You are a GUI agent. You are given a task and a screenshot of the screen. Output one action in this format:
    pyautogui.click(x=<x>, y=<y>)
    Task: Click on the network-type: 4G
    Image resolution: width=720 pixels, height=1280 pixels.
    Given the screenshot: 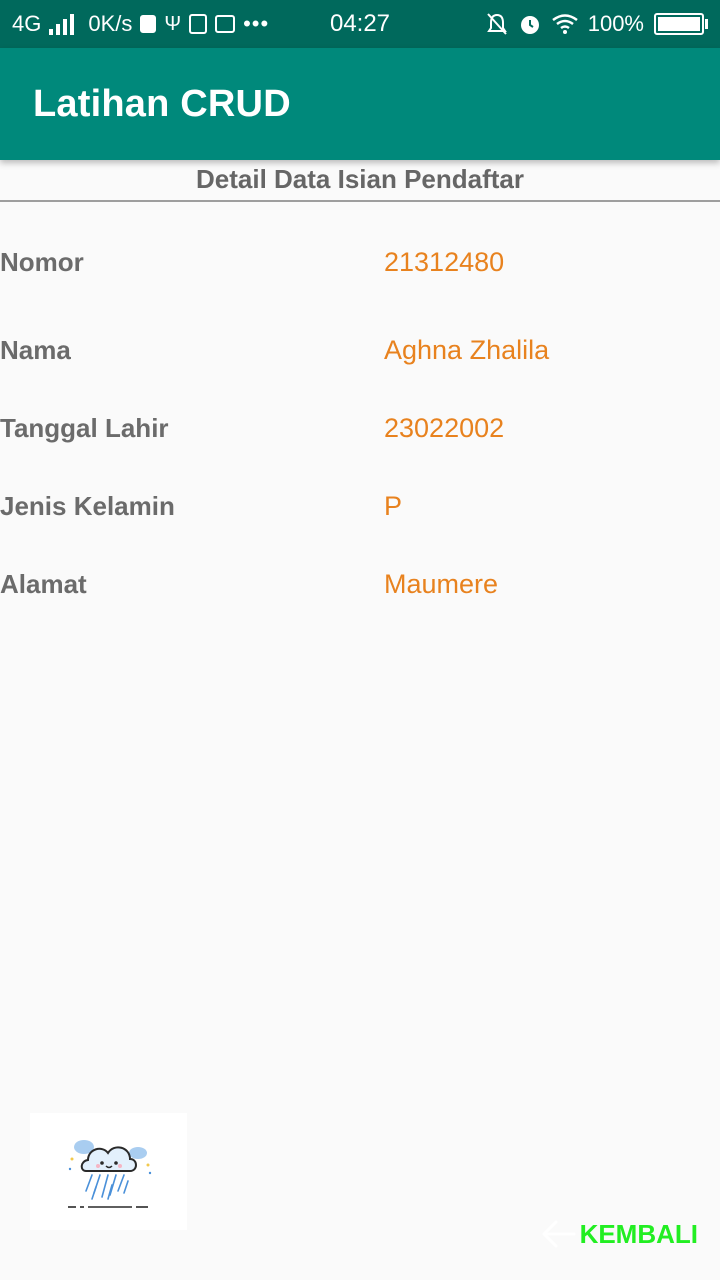 What is the action you would take?
    pyautogui.click(x=27, y=23)
    